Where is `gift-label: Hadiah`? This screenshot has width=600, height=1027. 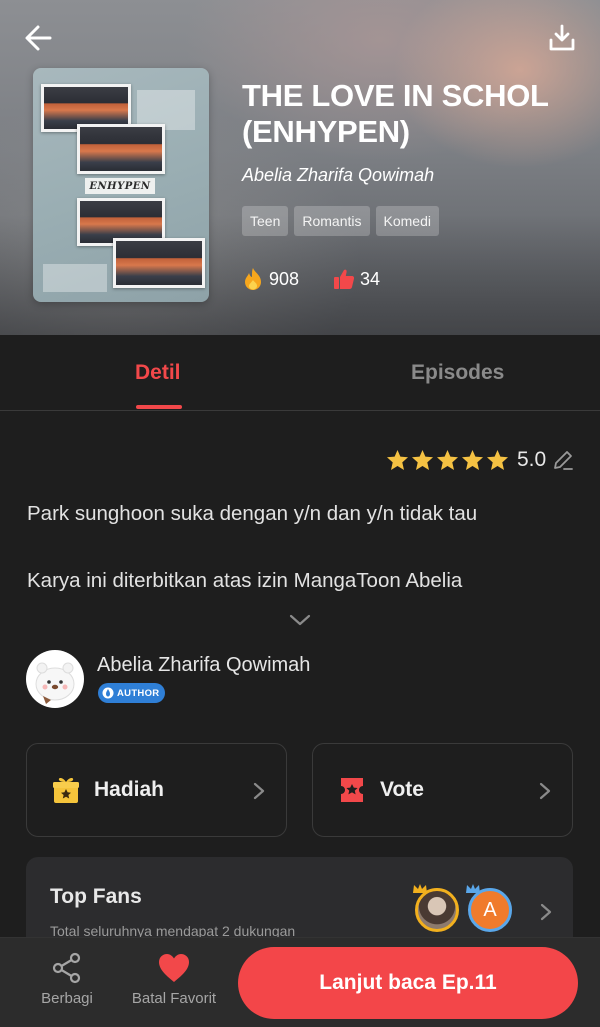 gift-label: Hadiah is located at coordinates (129, 789).